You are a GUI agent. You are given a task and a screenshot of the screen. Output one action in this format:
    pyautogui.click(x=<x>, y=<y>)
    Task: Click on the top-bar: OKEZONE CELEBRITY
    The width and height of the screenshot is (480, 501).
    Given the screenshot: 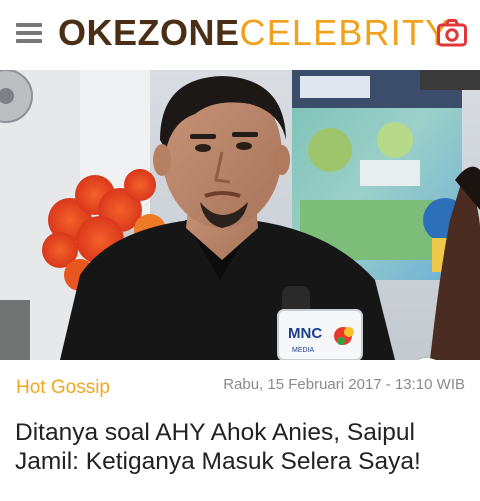 What is the action you would take?
    pyautogui.click(x=240, y=35)
    